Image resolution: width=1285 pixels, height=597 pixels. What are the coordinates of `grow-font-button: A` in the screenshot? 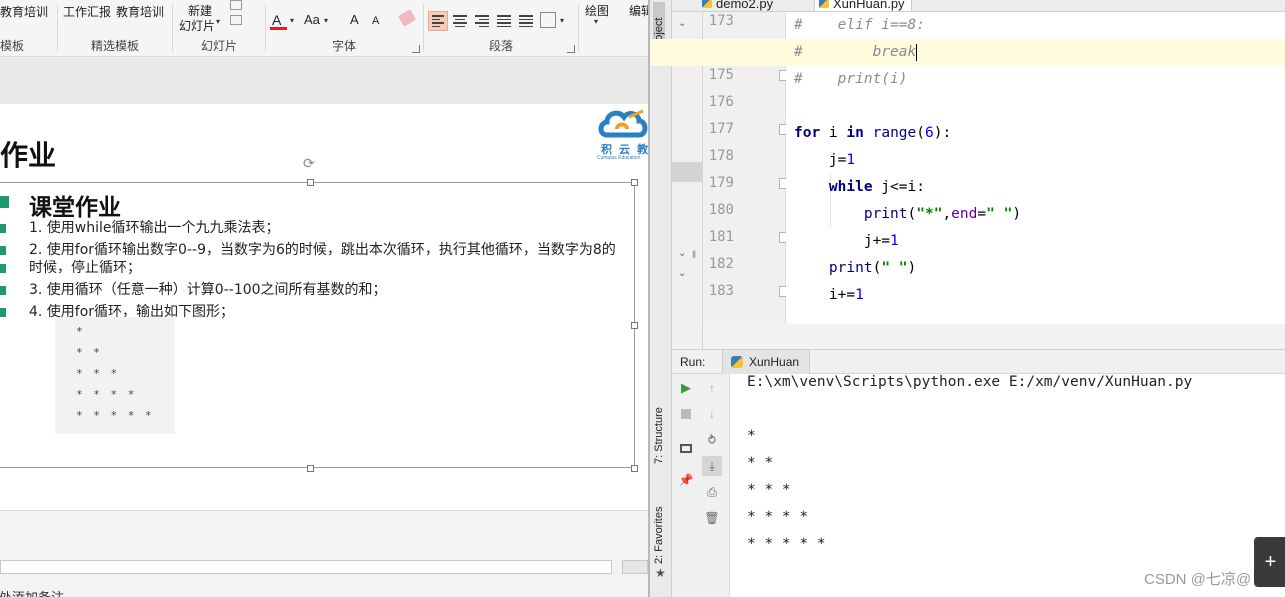 It's located at (354, 19).